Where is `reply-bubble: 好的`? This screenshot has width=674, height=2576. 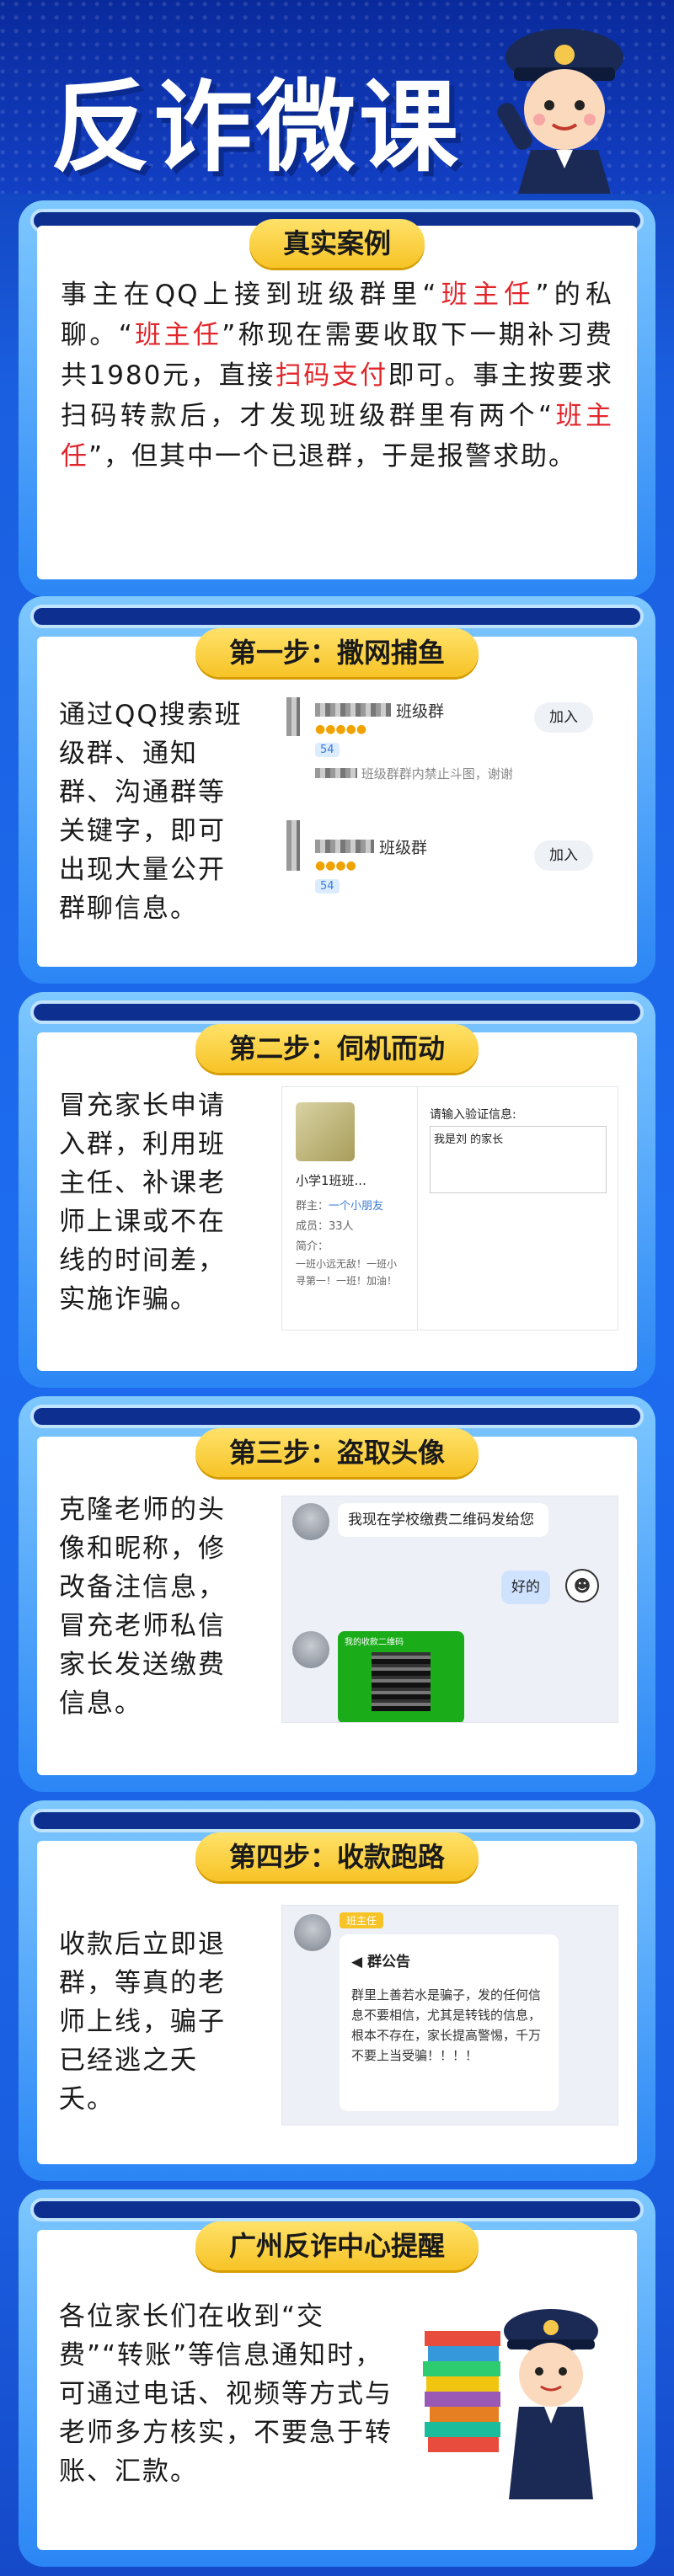
reply-bubble: 好的 is located at coordinates (525, 1587).